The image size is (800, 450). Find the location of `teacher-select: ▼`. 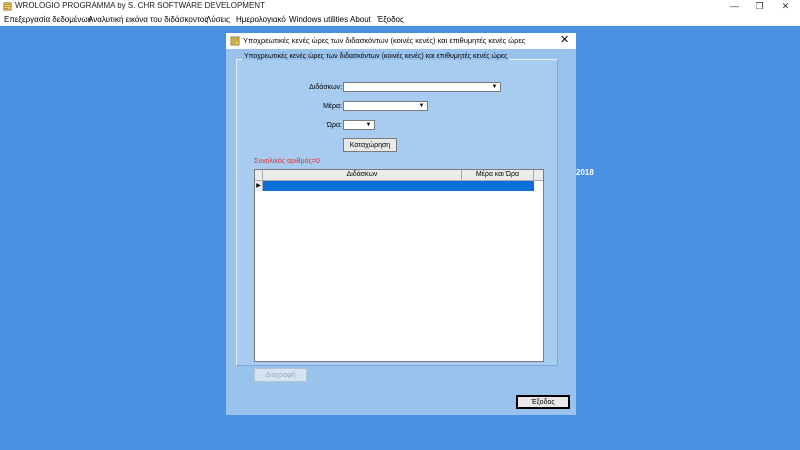

teacher-select: ▼ is located at coordinates (422, 87).